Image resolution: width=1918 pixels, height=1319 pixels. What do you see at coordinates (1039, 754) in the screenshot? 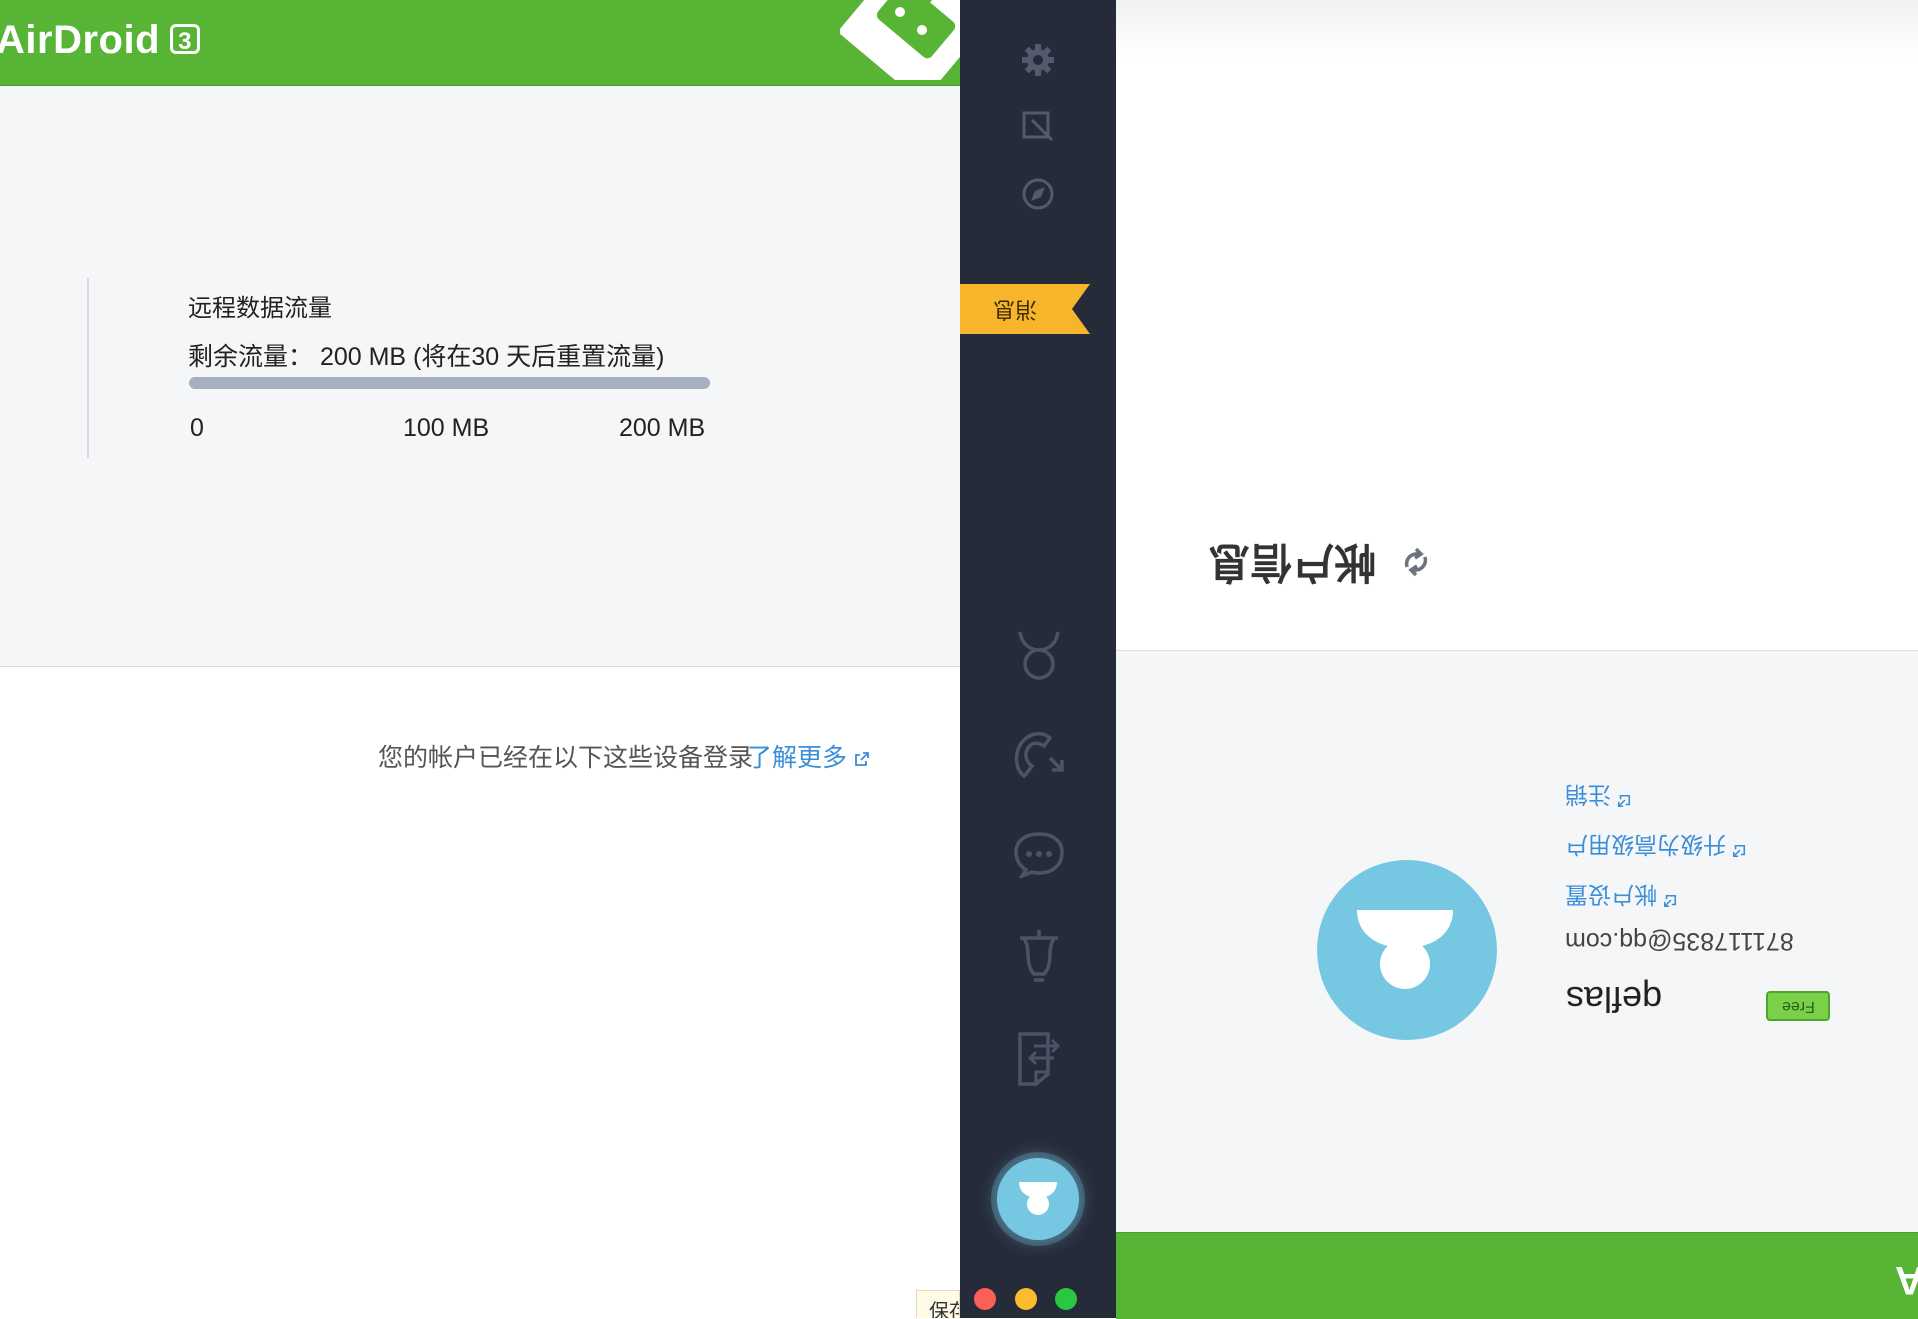
I see `phone-icon` at bounding box center [1039, 754].